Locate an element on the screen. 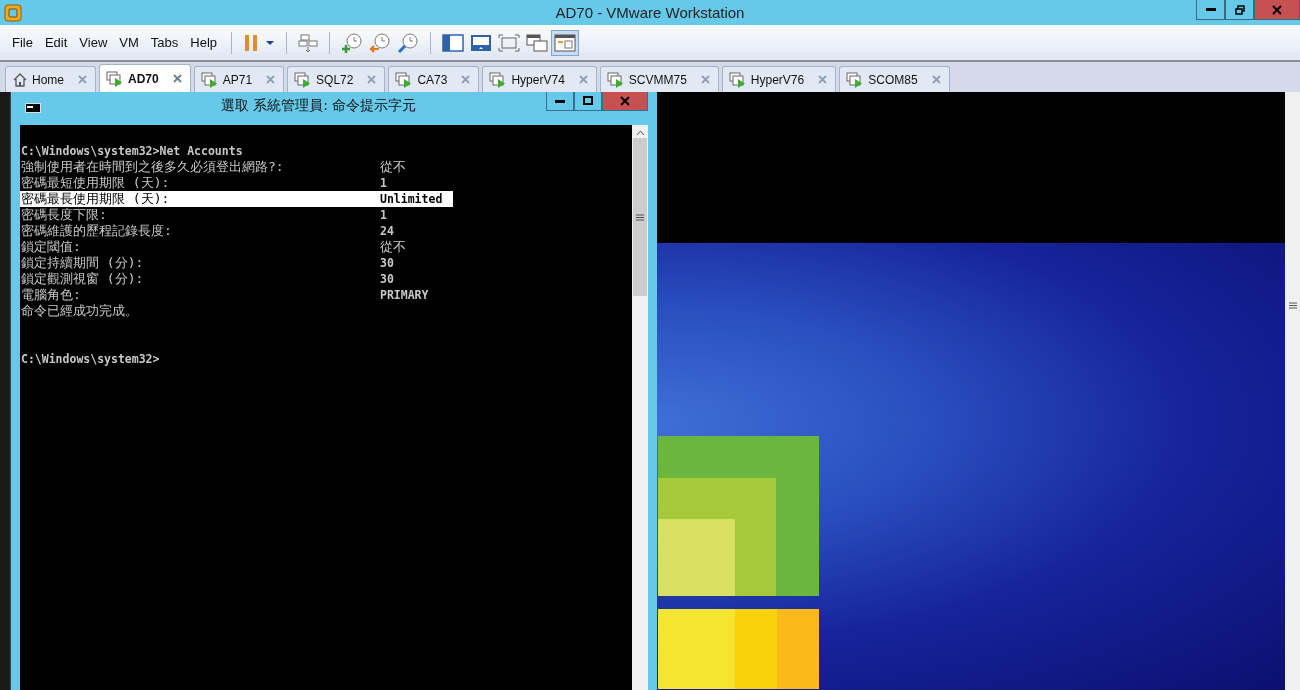 The width and height of the screenshot is (1300, 690). sidebar-panel-icon is located at coordinates (453, 42).